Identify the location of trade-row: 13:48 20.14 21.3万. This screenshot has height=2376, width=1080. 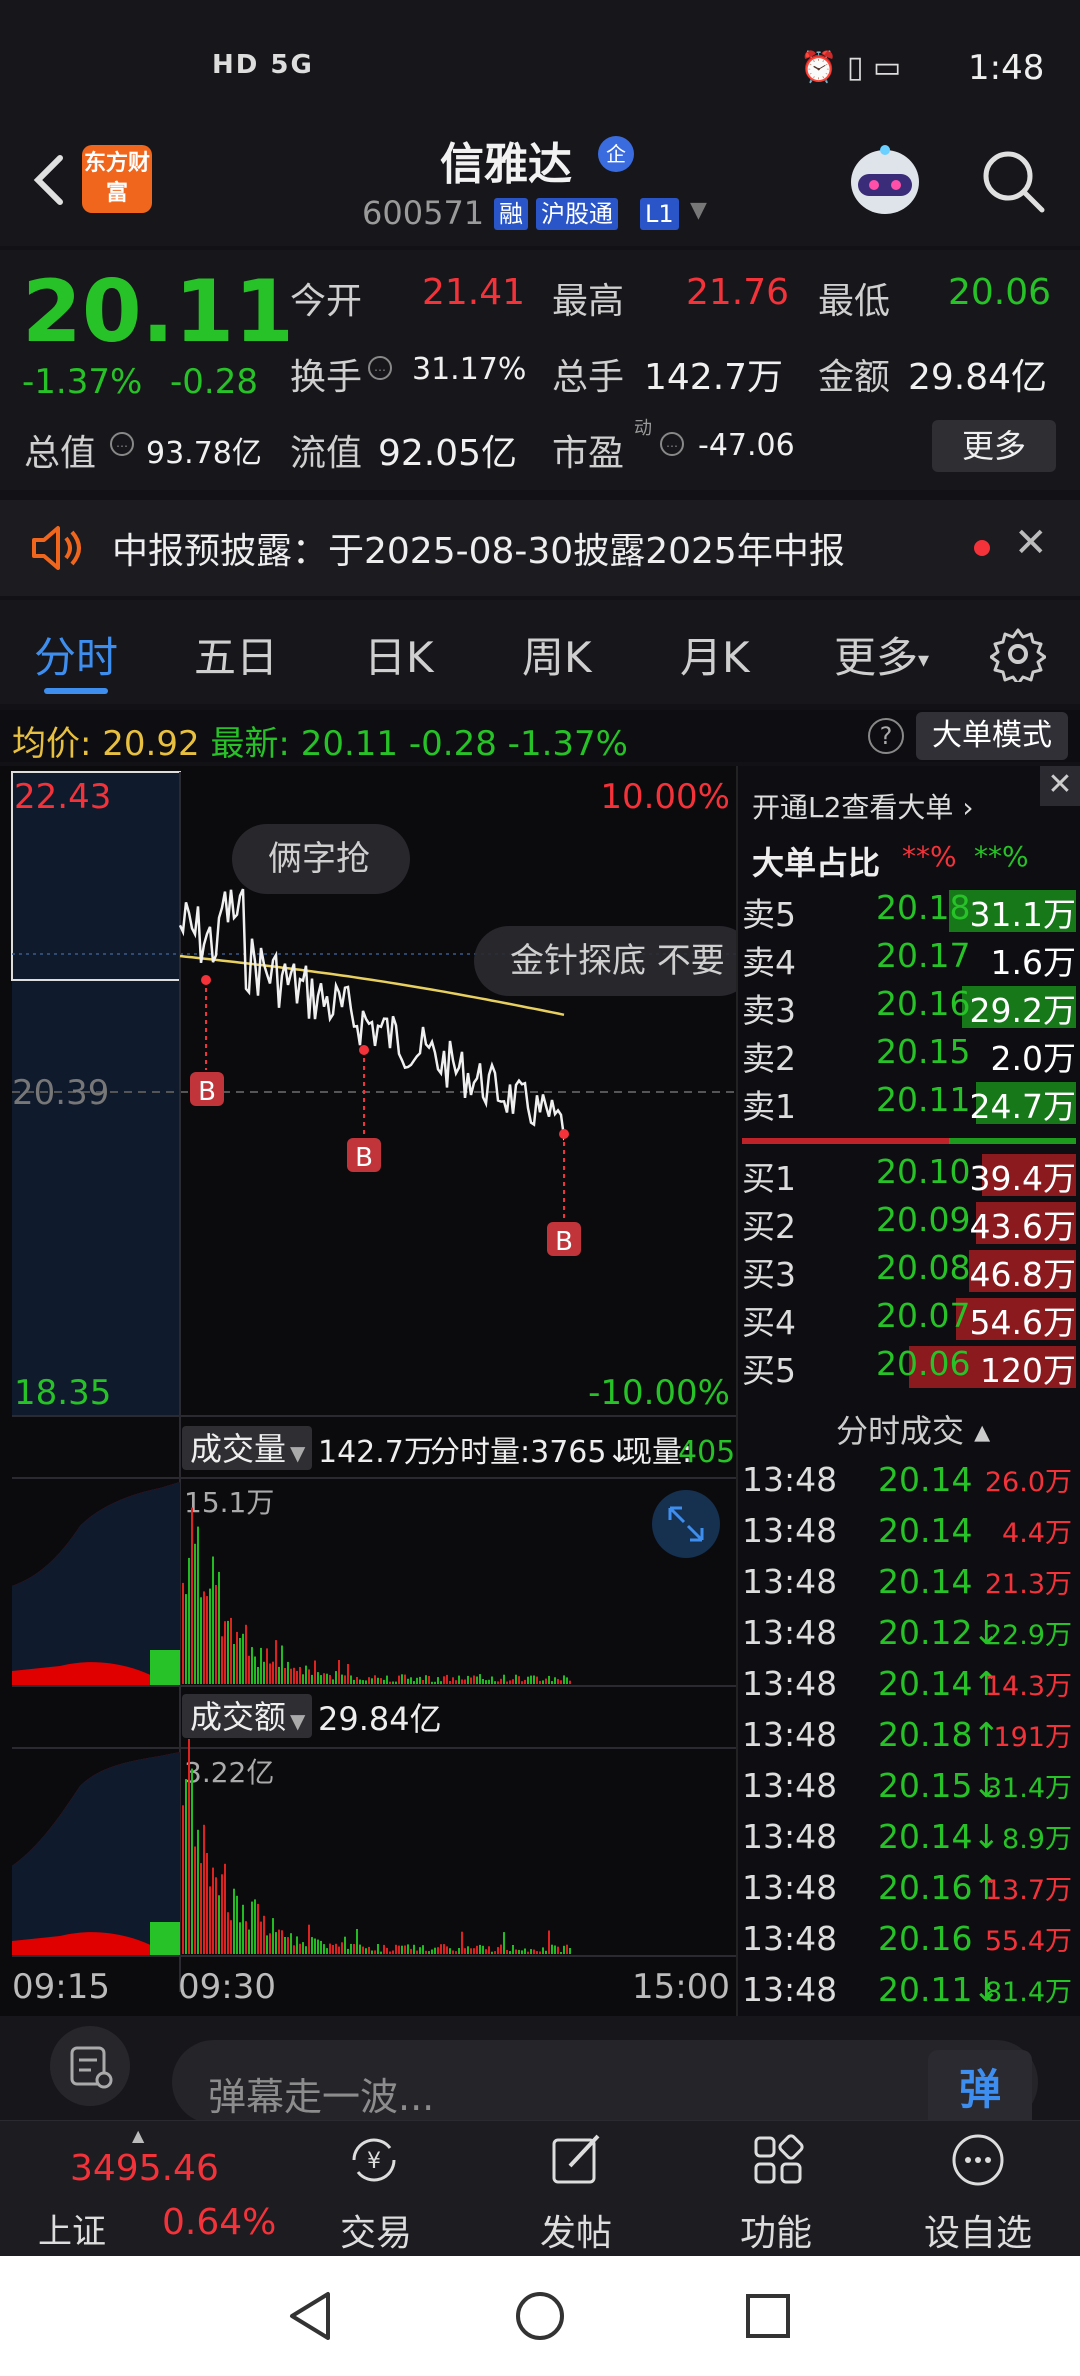
(909, 1587).